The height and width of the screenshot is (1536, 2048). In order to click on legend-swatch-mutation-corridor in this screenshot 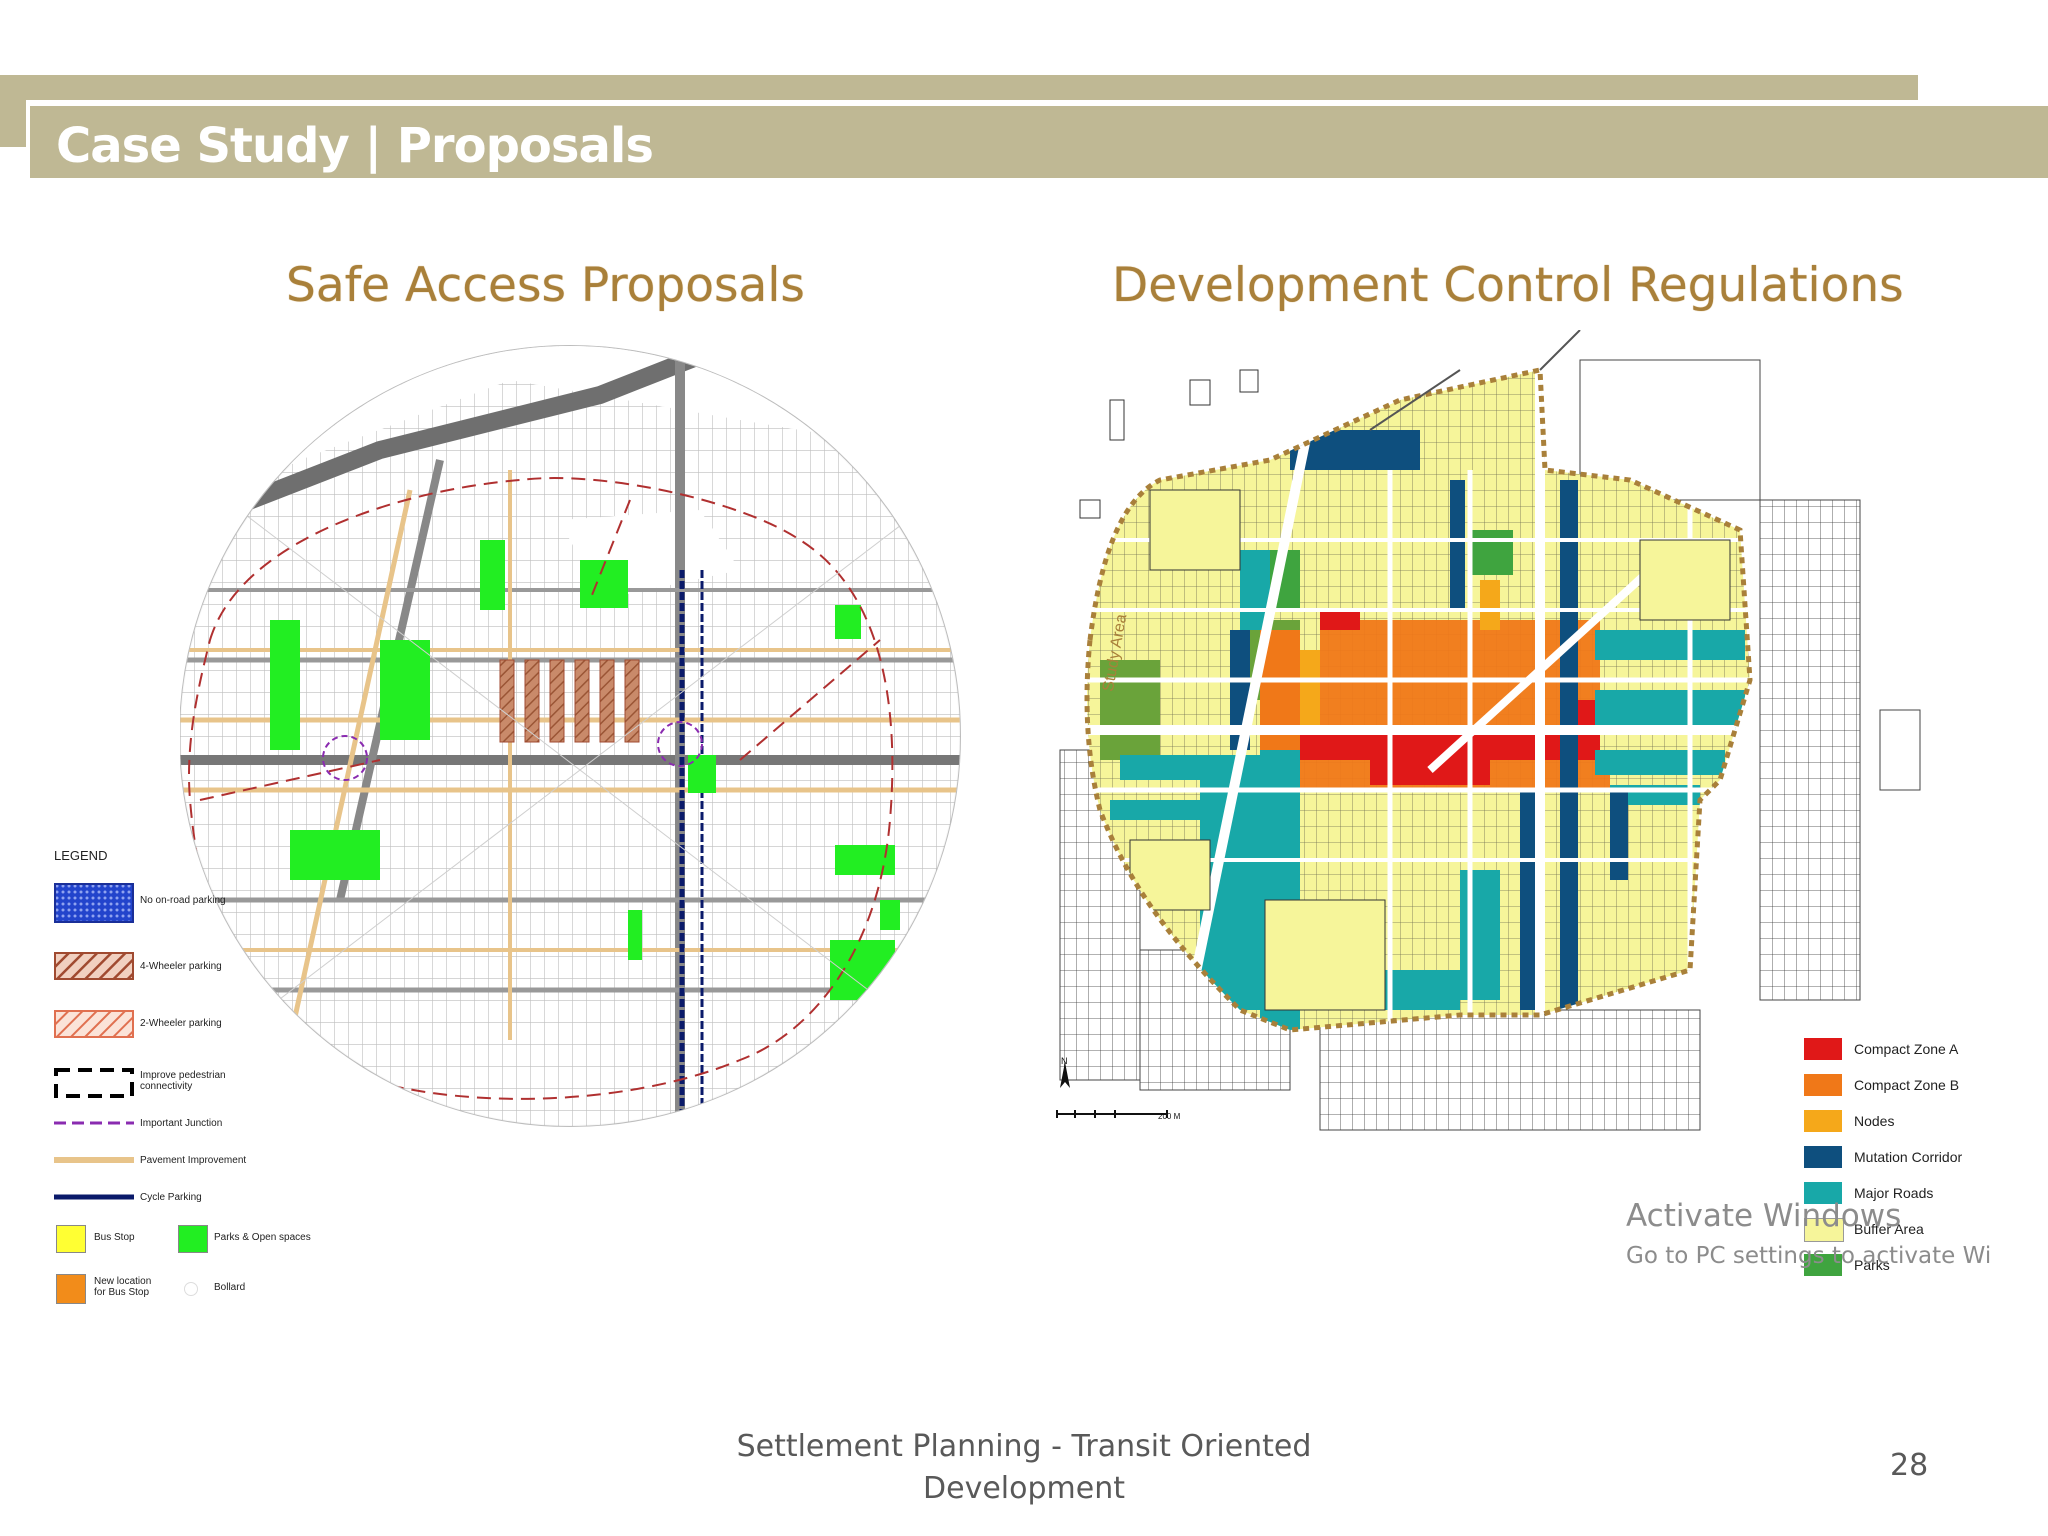, I will do `click(1823, 1157)`.